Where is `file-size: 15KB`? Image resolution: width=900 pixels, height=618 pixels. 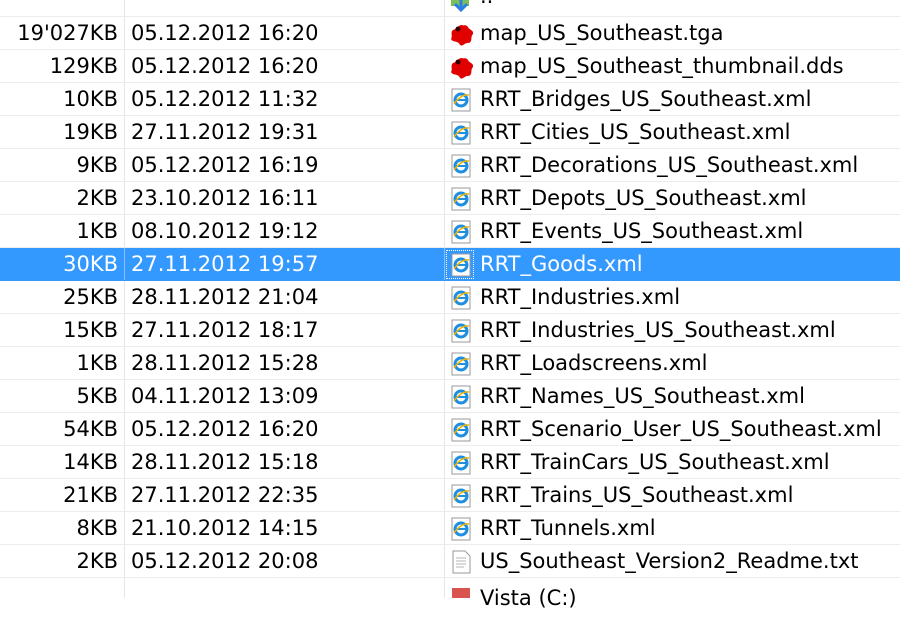
file-size: 15KB is located at coordinates (90, 330).